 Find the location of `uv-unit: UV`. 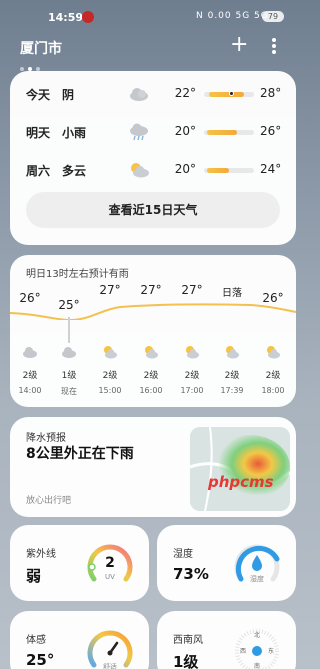

uv-unit: UV is located at coordinates (110, 577).